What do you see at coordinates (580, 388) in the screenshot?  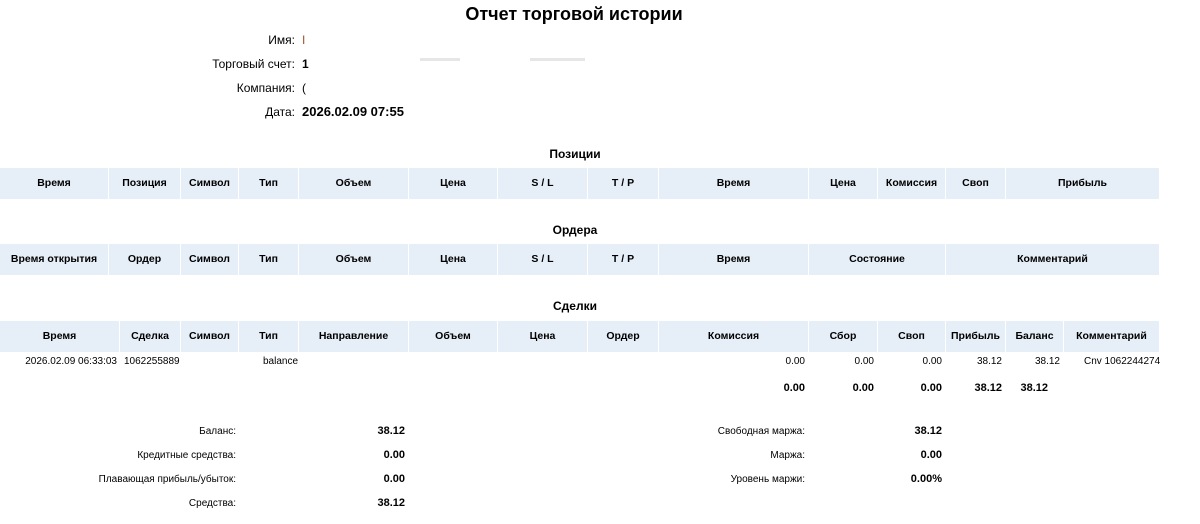 I see `totals-row: 0.00 0.00 0.00 38.12 38.12` at bounding box center [580, 388].